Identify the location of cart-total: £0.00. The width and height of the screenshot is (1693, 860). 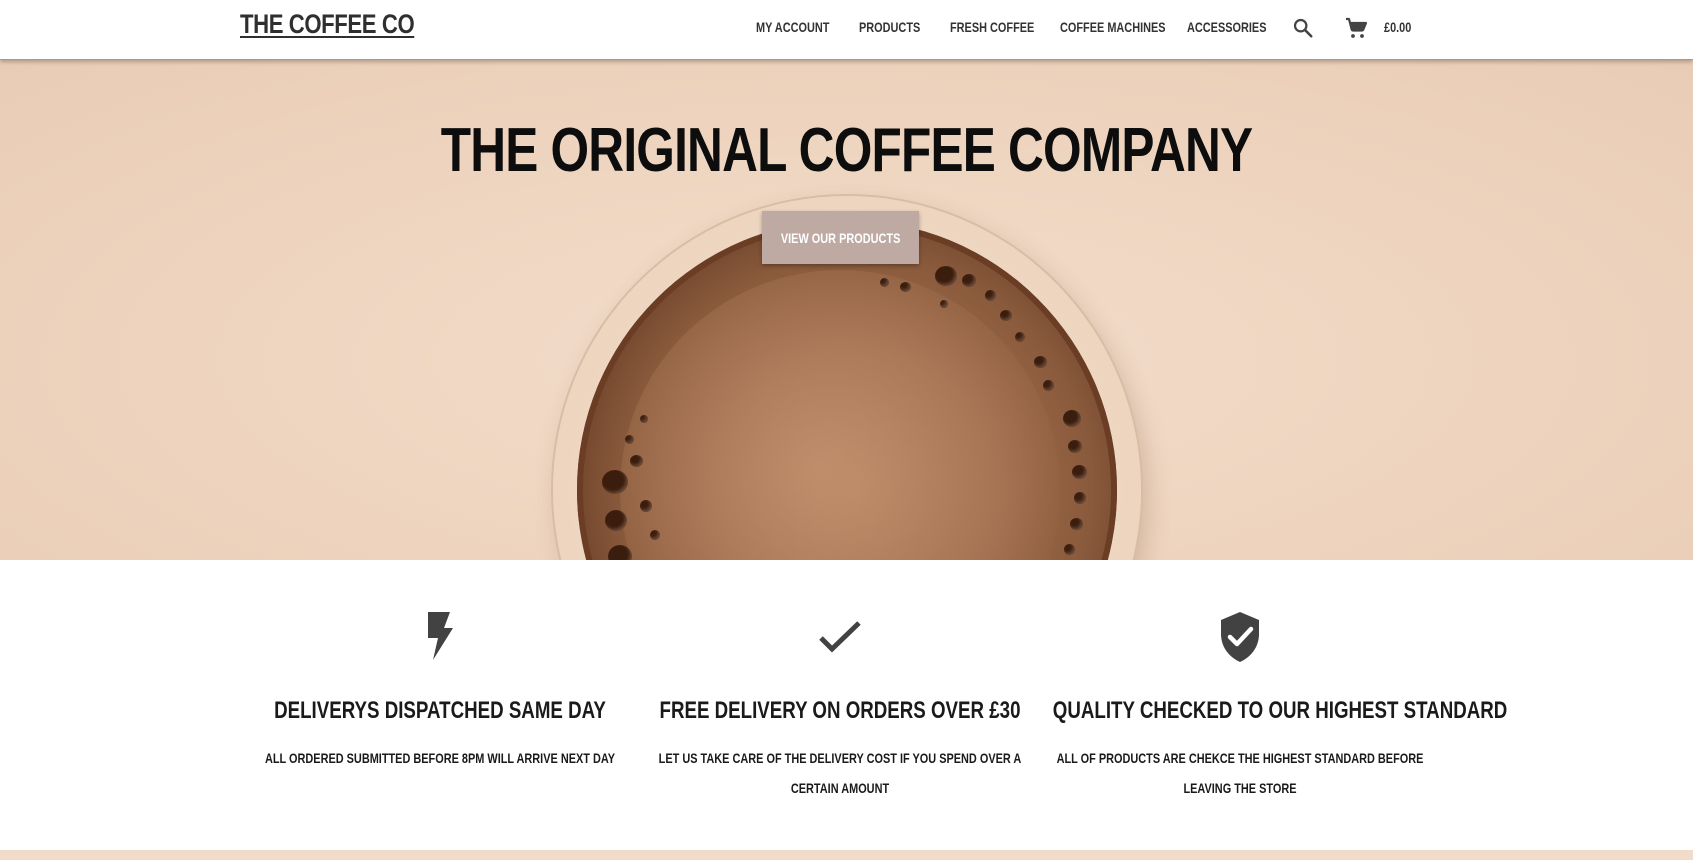
(1397, 27).